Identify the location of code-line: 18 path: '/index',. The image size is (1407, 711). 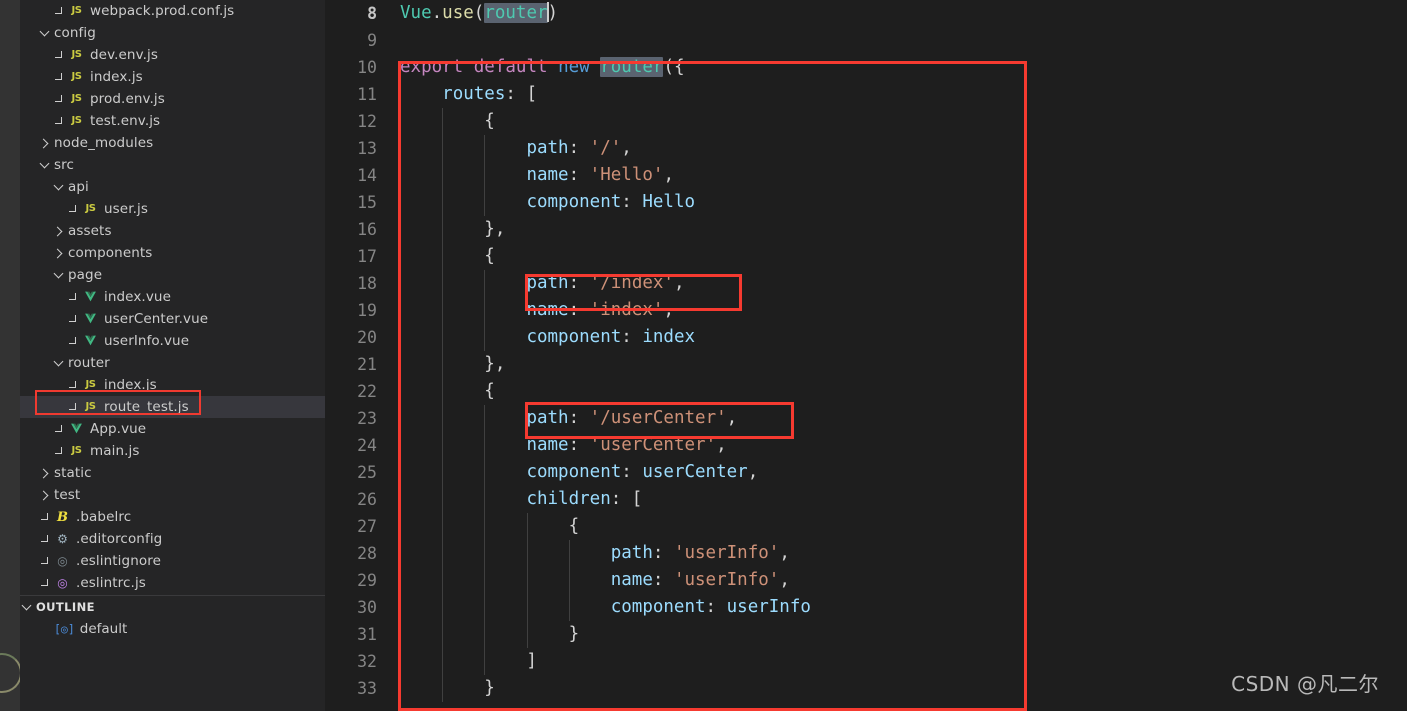
(866, 283).